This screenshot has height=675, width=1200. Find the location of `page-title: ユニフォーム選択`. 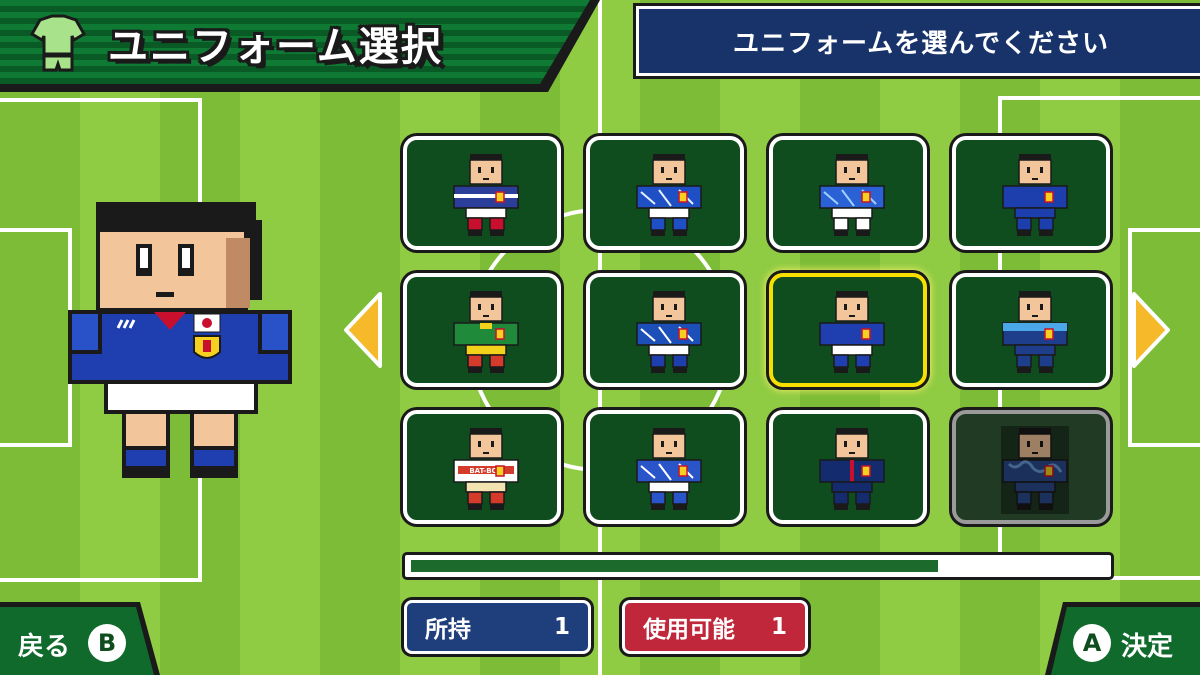

page-title: ユニフォーム選択 is located at coordinates (275, 47).